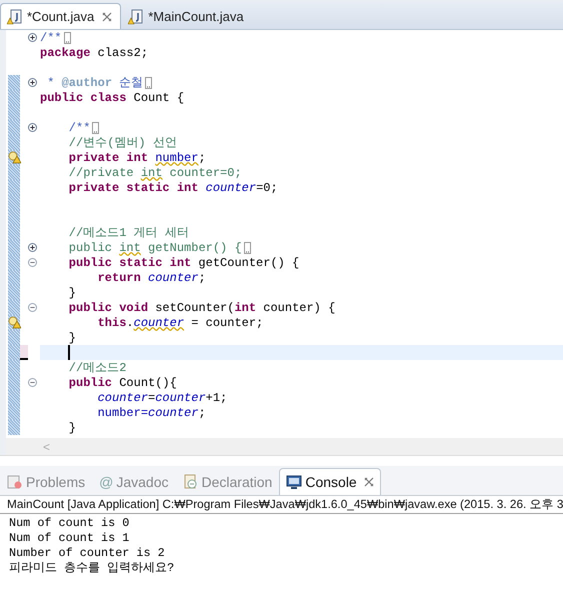 Image resolution: width=563 pixels, height=592 pixels. Describe the element at coordinates (330, 481) in the screenshot. I see `panel-tab: Console` at that location.